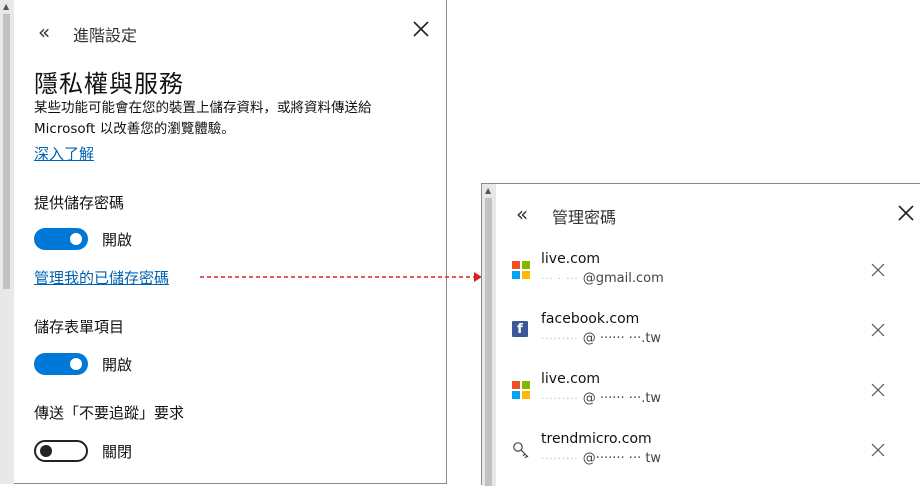  I want to click on entry-username-suffix: @gmail.com, so click(623, 278).